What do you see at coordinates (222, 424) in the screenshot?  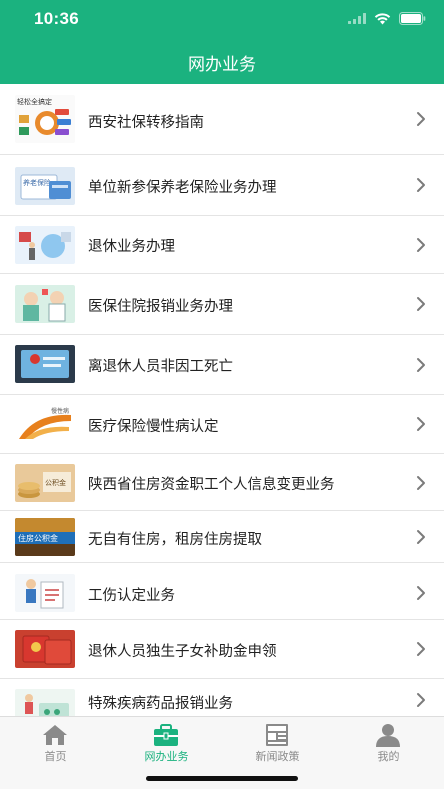 I see `list-item: 慢性病 医疗保险慢性病认定` at bounding box center [222, 424].